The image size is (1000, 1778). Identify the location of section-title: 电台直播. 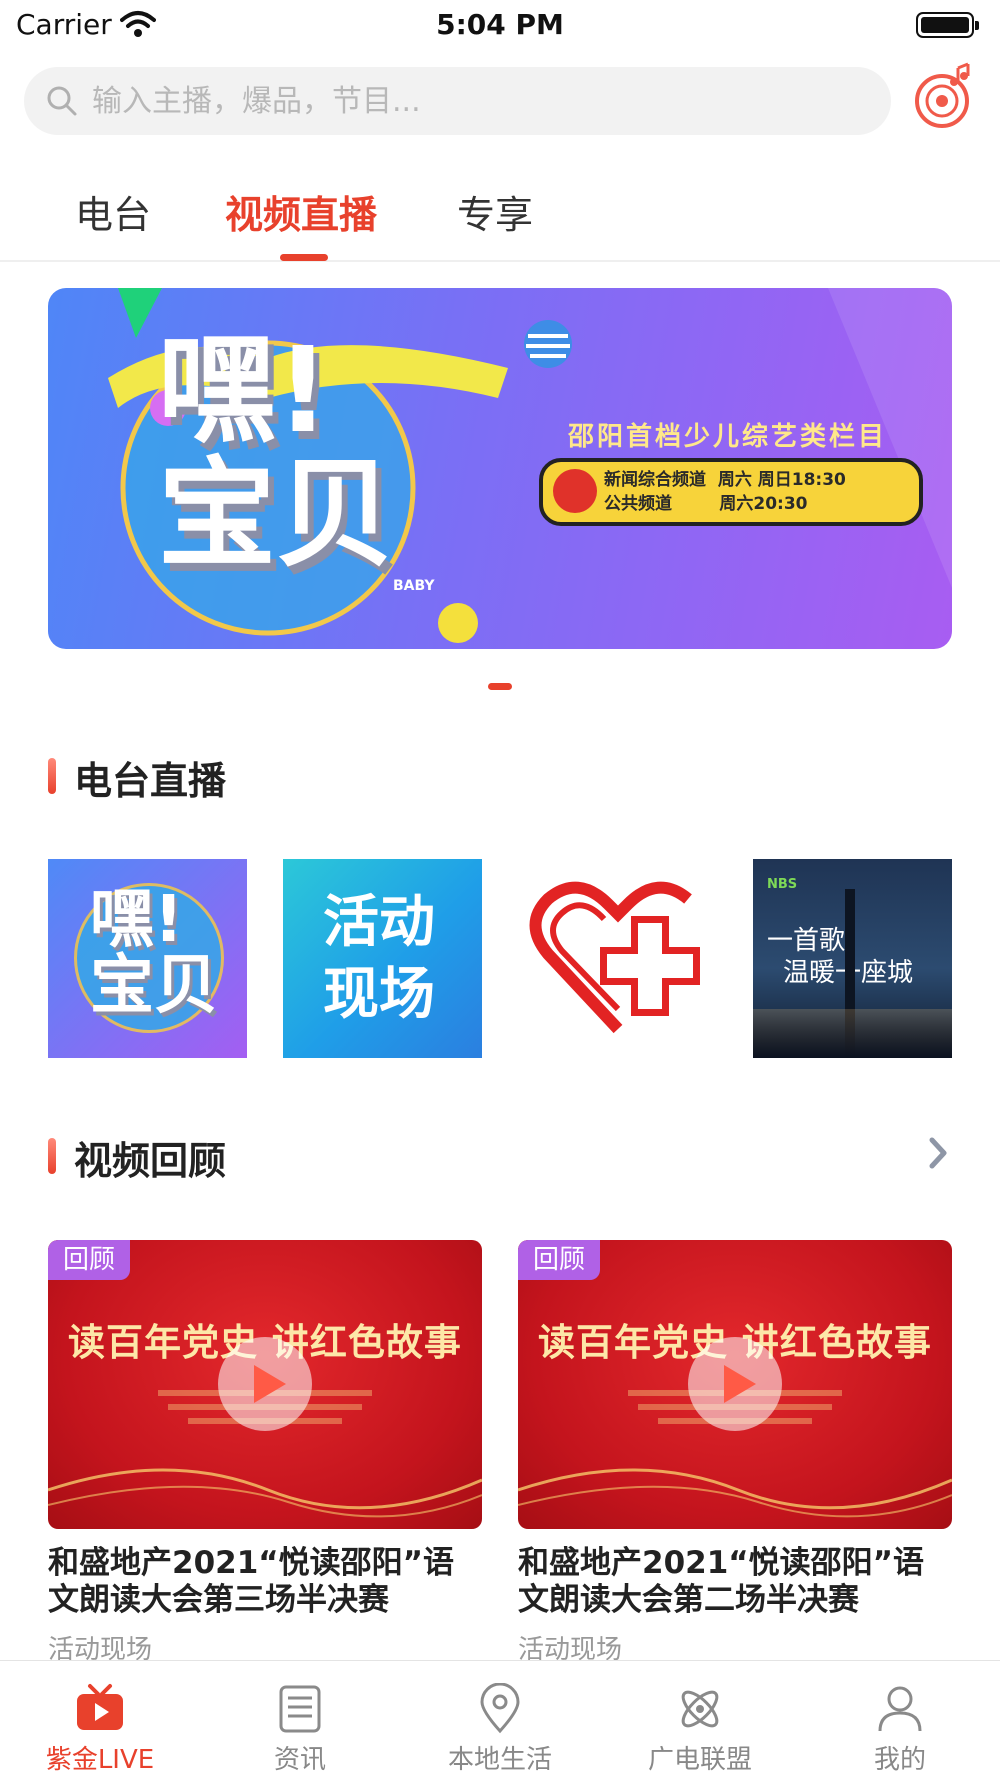
(150, 781).